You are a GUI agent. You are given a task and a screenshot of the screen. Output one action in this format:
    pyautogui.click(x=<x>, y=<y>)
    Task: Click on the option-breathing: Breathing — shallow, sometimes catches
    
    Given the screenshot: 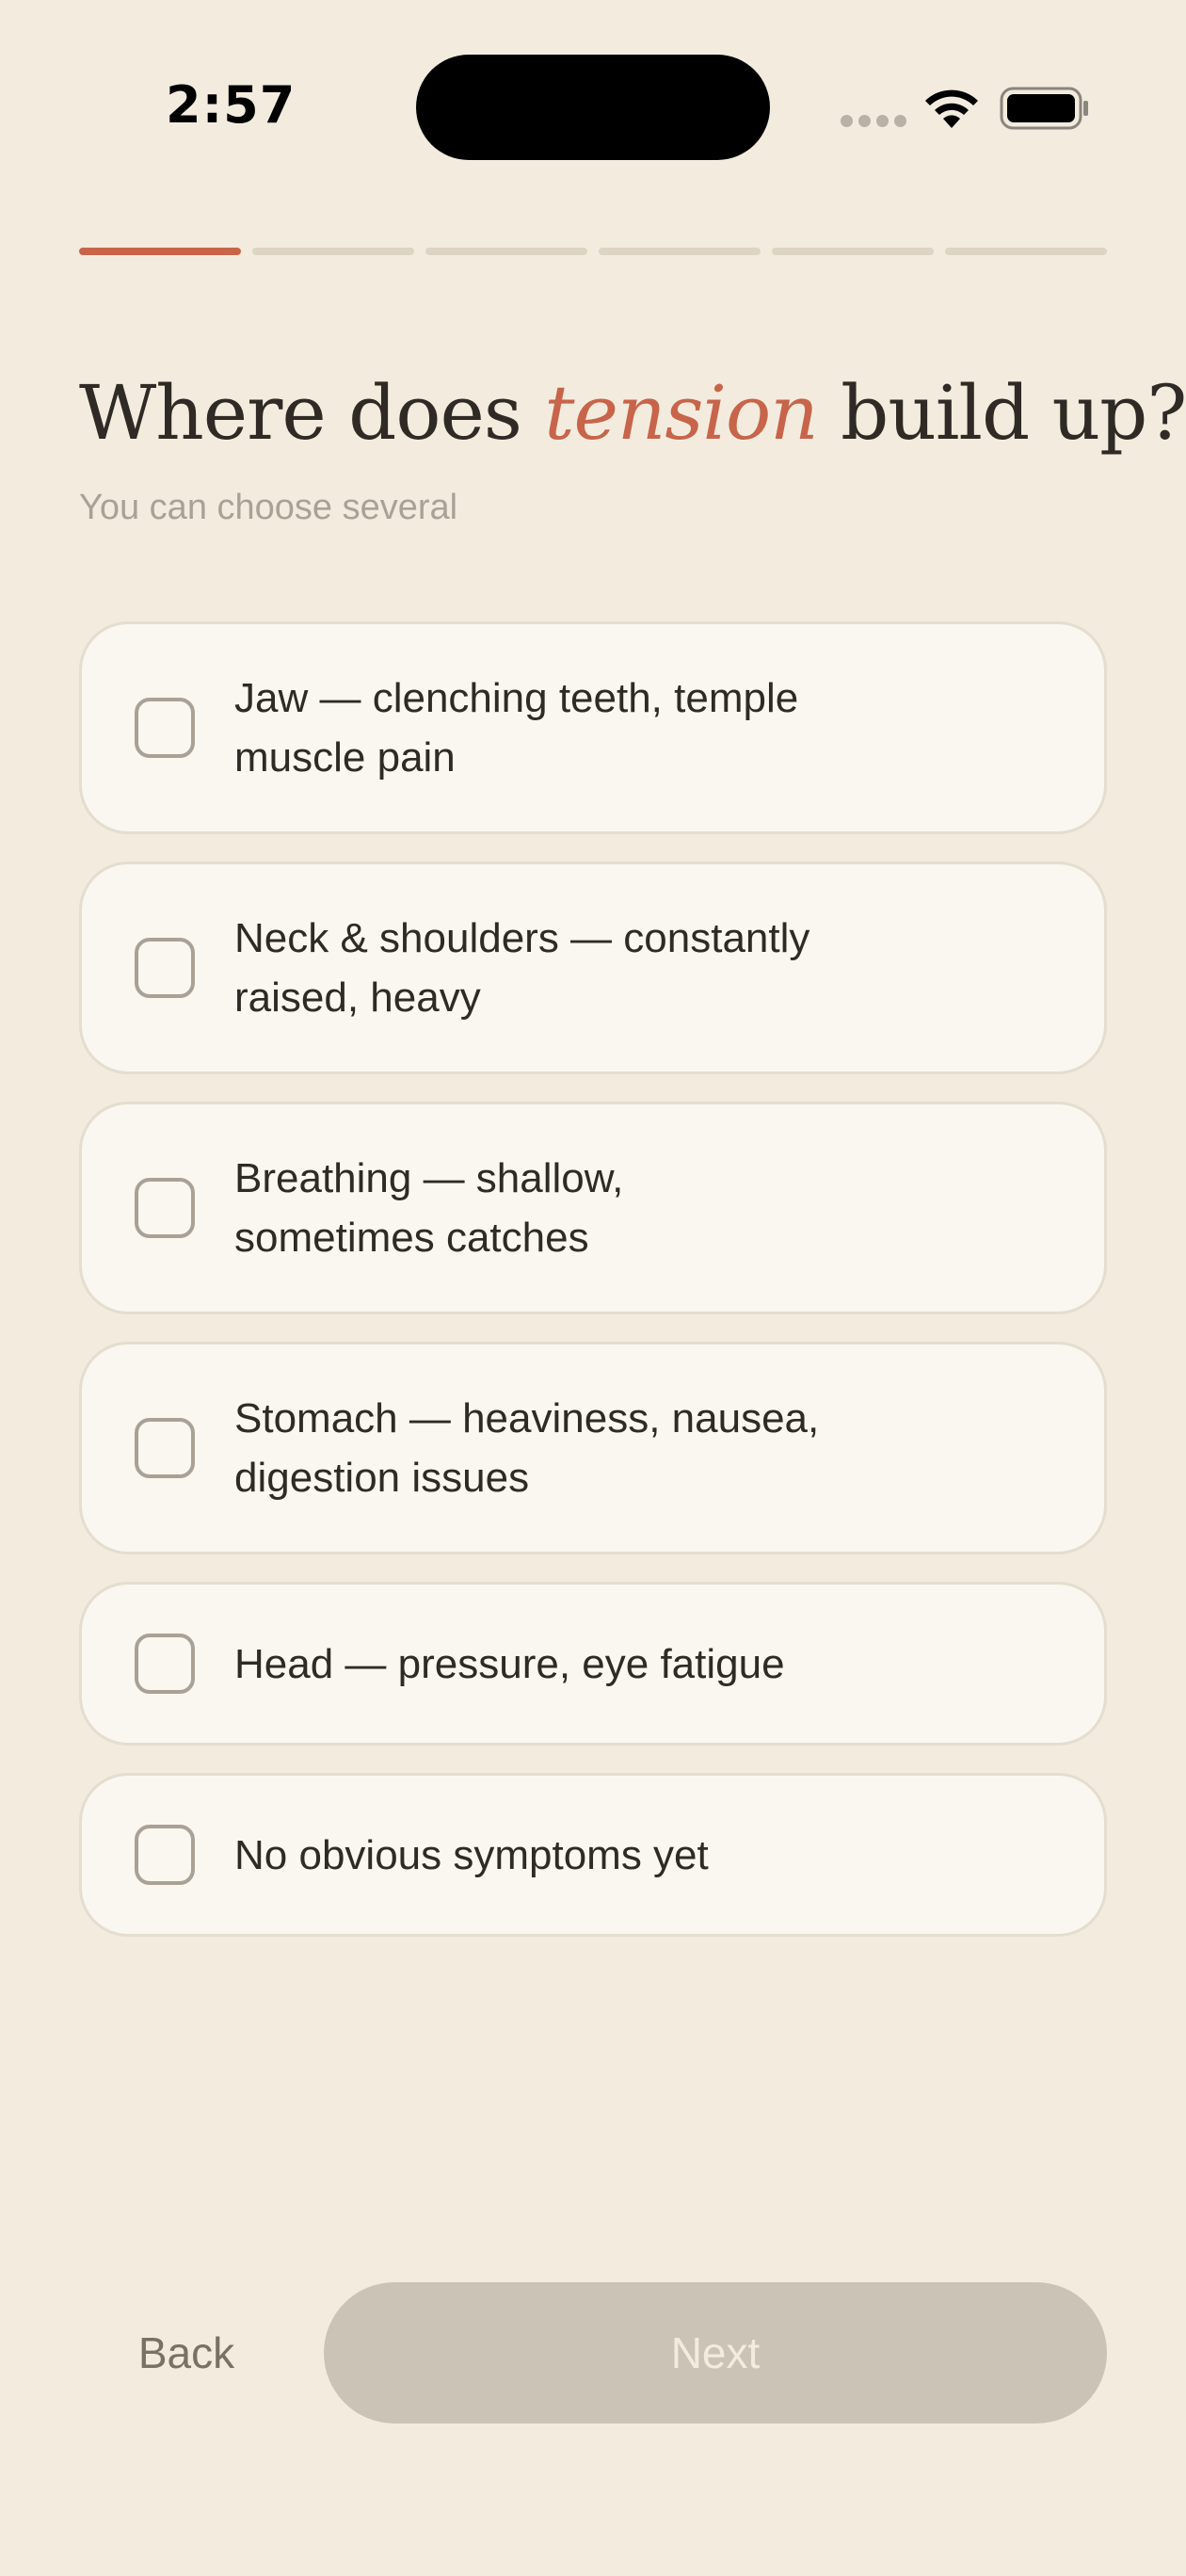 What is the action you would take?
    pyautogui.click(x=593, y=1208)
    